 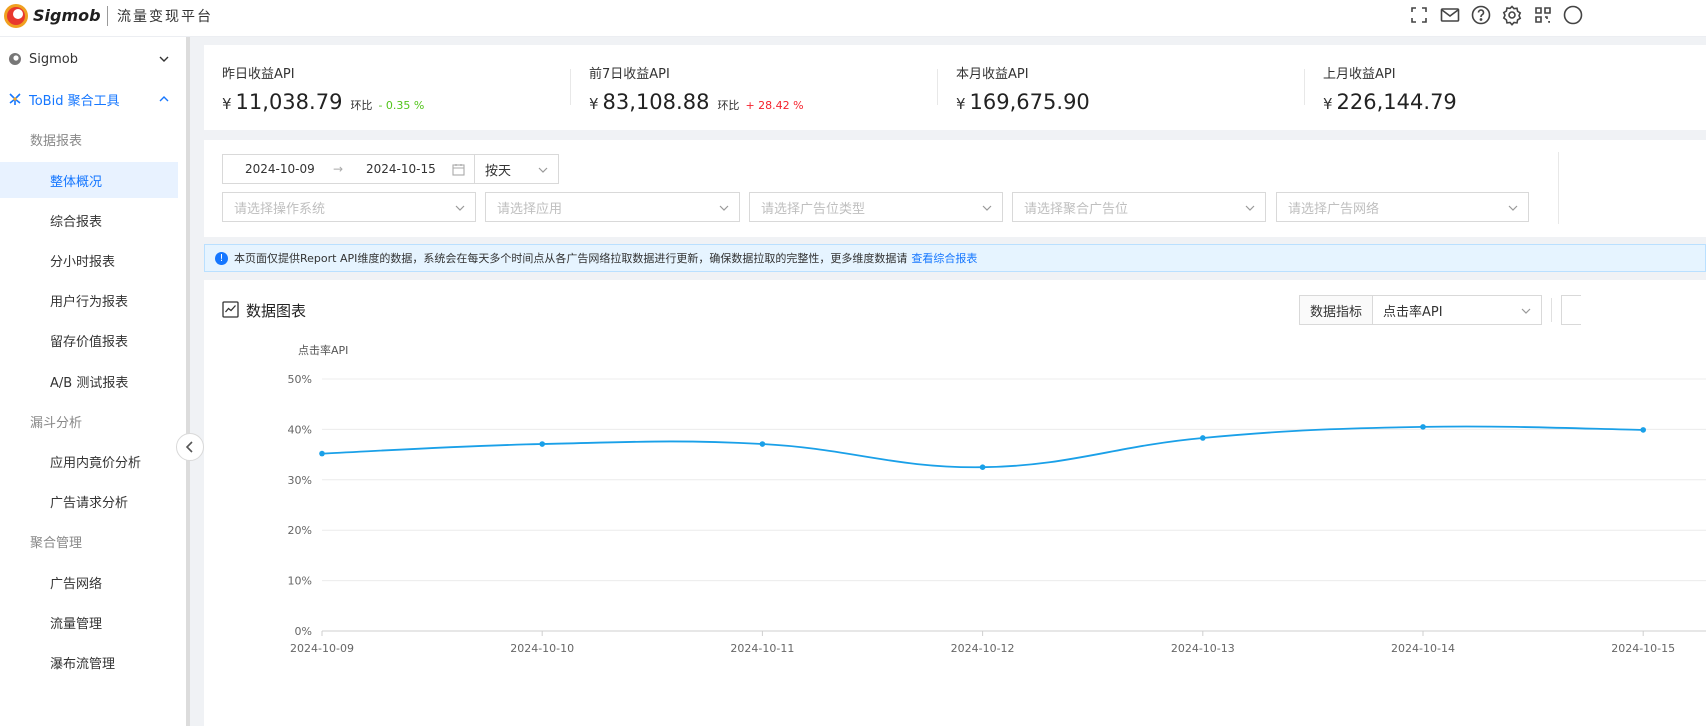 What do you see at coordinates (1457, 310) in the screenshot?
I see `metric-select: 点击率API` at bounding box center [1457, 310].